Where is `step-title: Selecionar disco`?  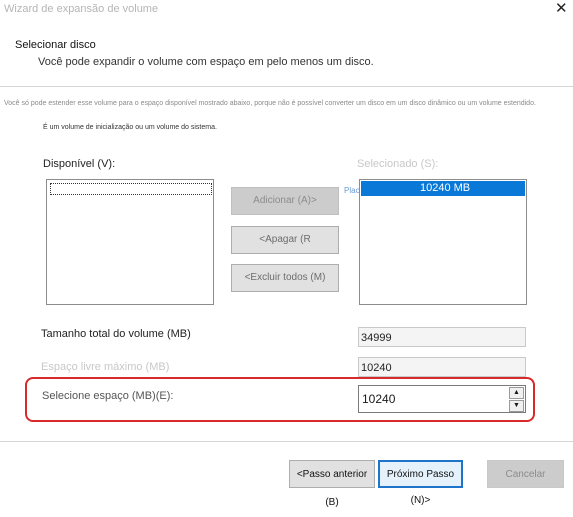
step-title: Selecionar disco is located at coordinates (55, 45).